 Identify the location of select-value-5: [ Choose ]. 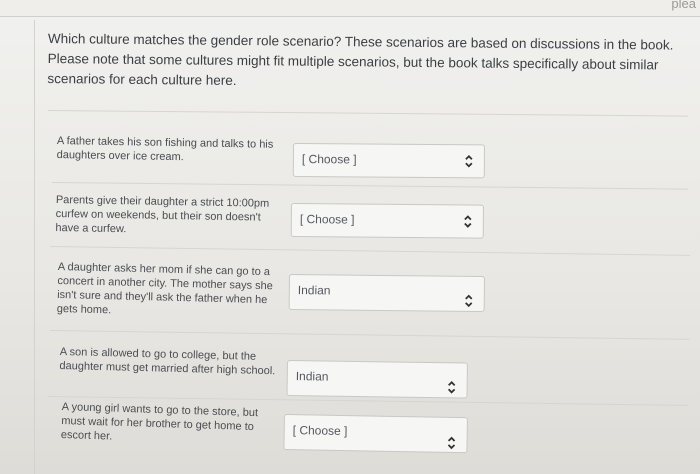
(320, 431).